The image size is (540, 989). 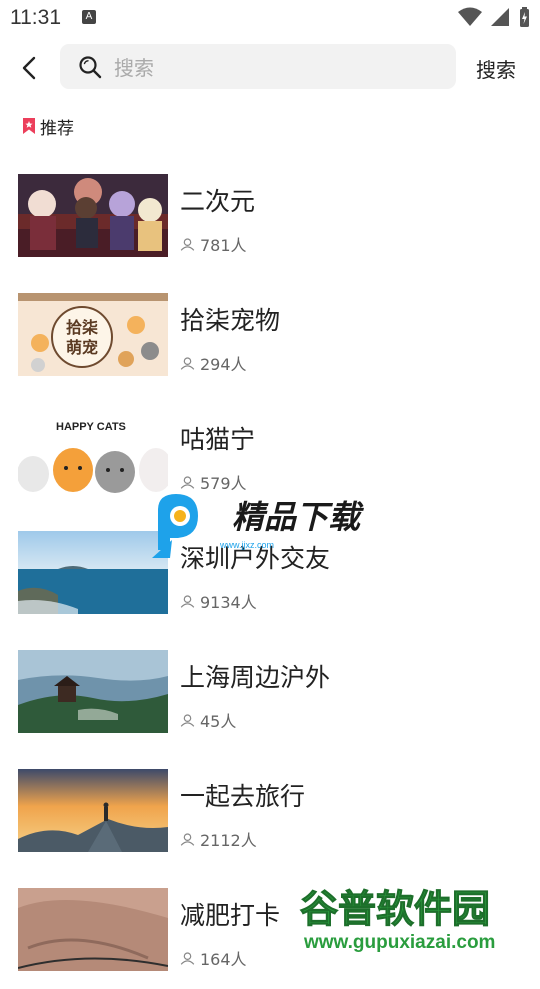 I want to click on member-count: 2112人, so click(x=218, y=839).